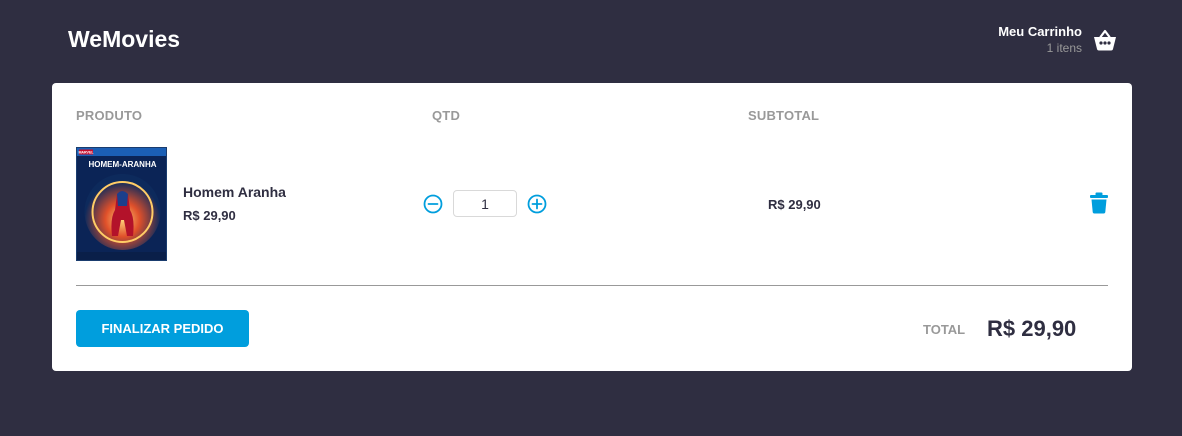 Image resolution: width=1182 pixels, height=436 pixels. Describe the element at coordinates (592, 285) in the screenshot. I see `divider` at that location.